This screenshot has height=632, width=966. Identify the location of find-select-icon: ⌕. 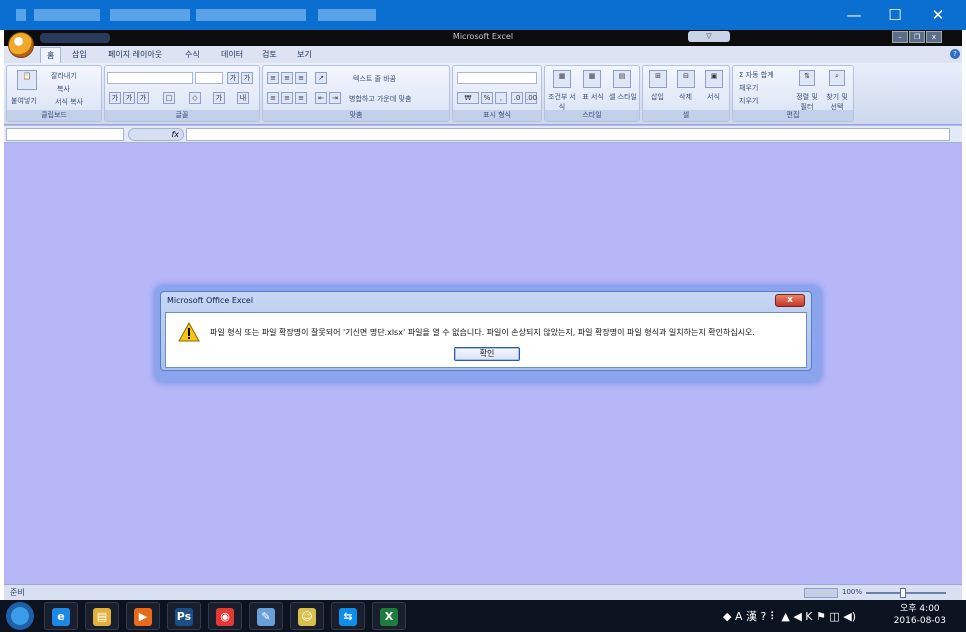
(837, 78).